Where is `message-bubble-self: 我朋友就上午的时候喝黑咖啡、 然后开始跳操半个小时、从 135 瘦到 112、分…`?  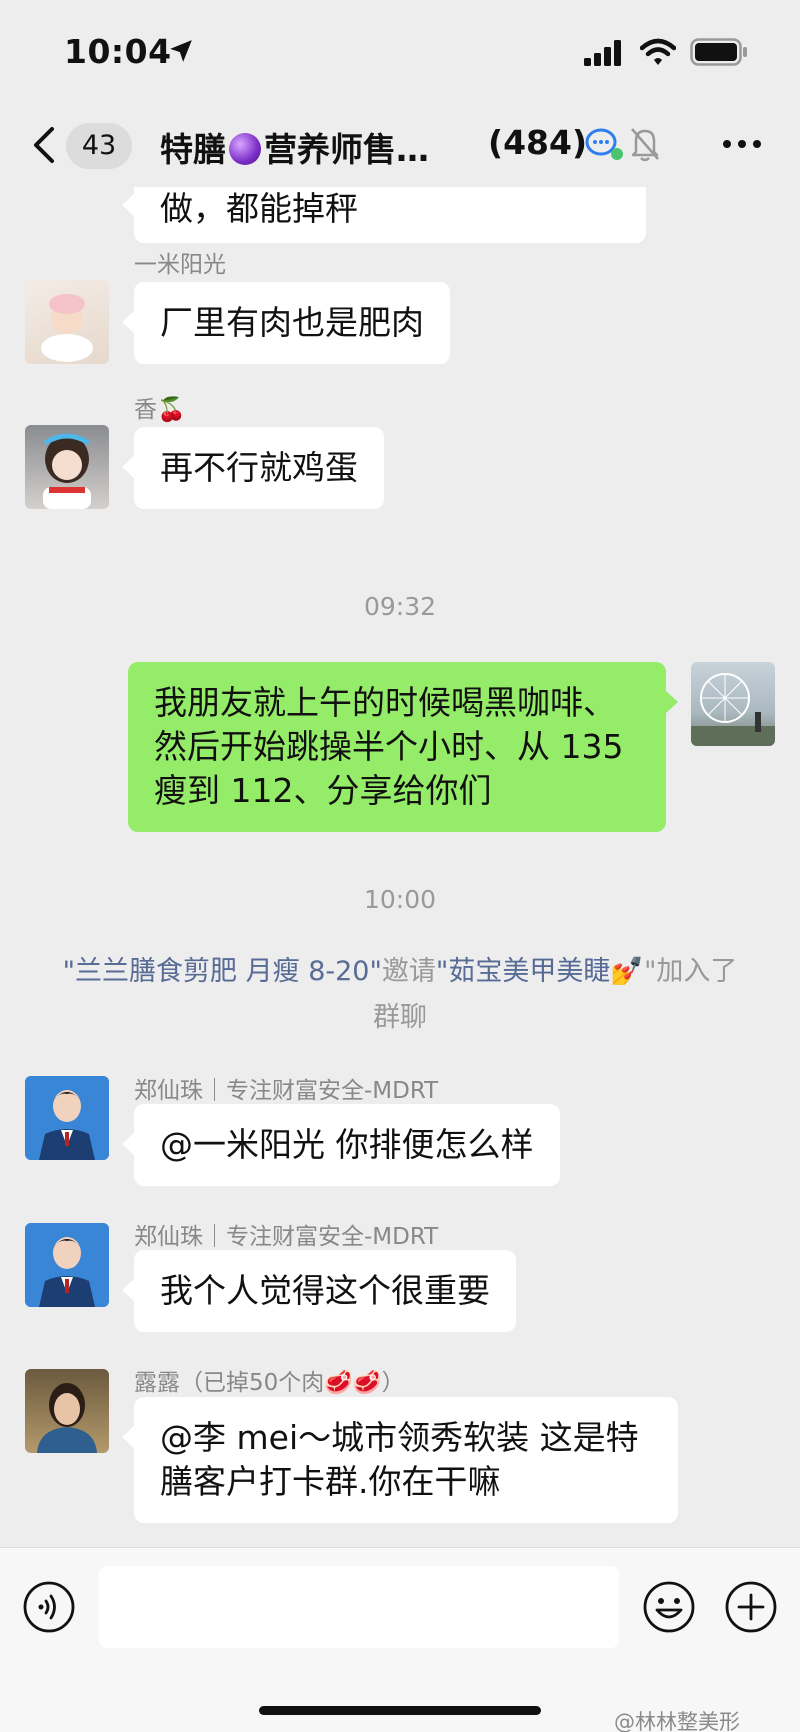 message-bubble-self: 我朋友就上午的时候喝黑咖啡、 然后开始跳操半个小时、从 135 瘦到 112、分… is located at coordinates (403, 747).